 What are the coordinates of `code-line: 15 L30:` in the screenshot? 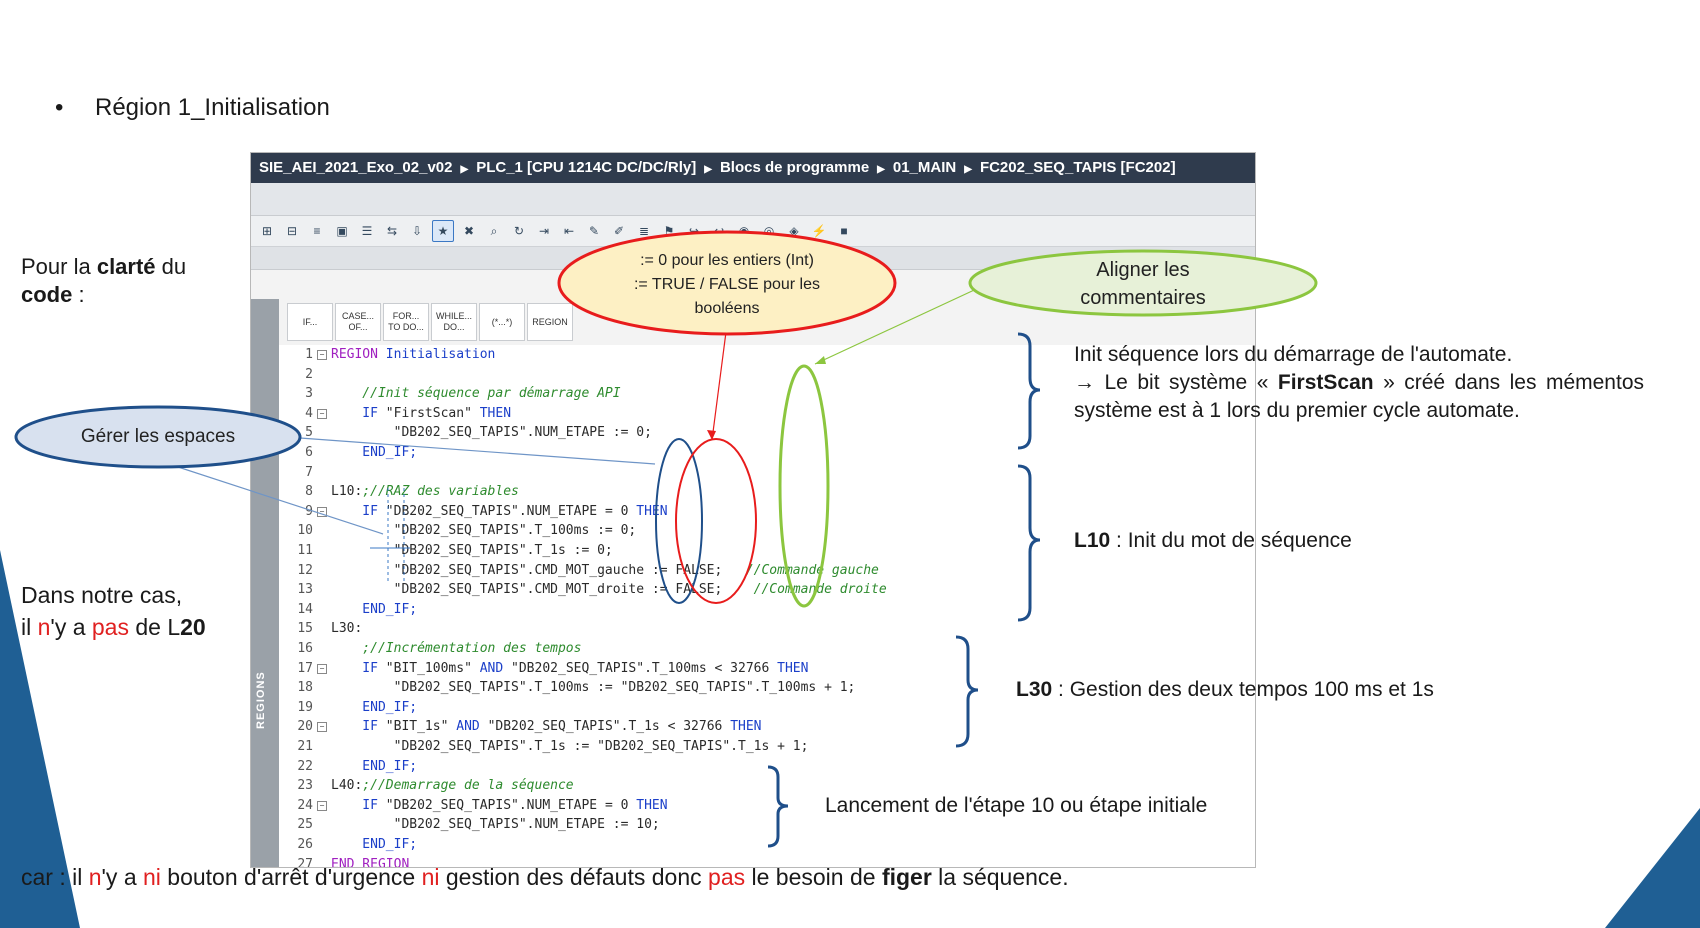 It's located at (767, 629).